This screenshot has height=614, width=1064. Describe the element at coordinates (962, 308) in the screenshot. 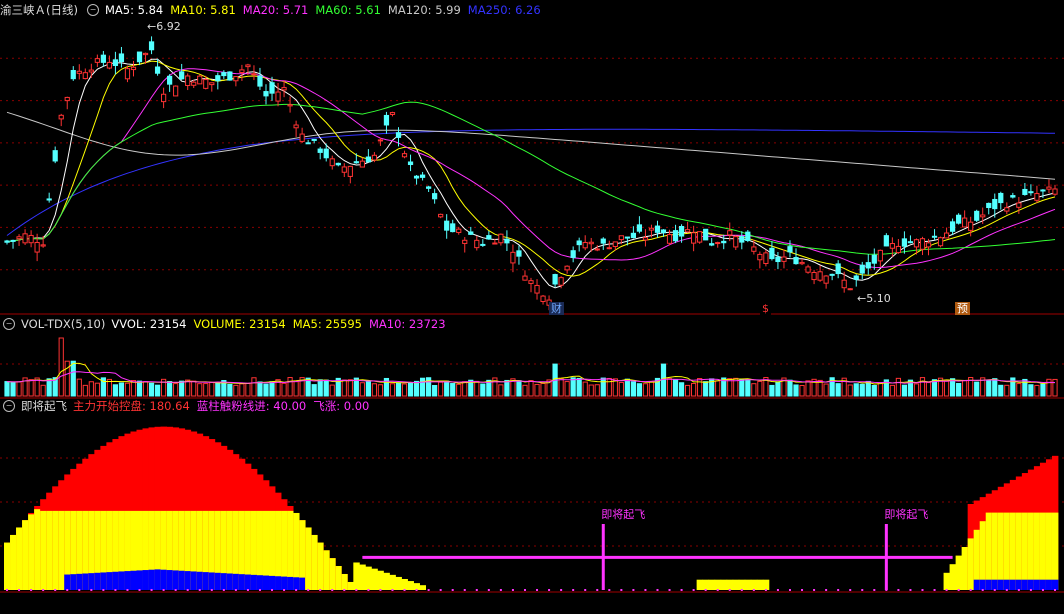

I see `event-tag-forecast: 预` at that location.